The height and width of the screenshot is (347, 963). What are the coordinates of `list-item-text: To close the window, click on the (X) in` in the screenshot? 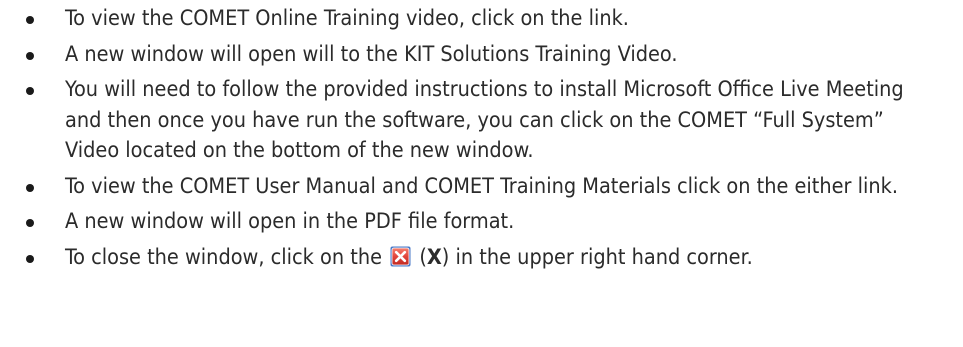 It's located at (504, 258).